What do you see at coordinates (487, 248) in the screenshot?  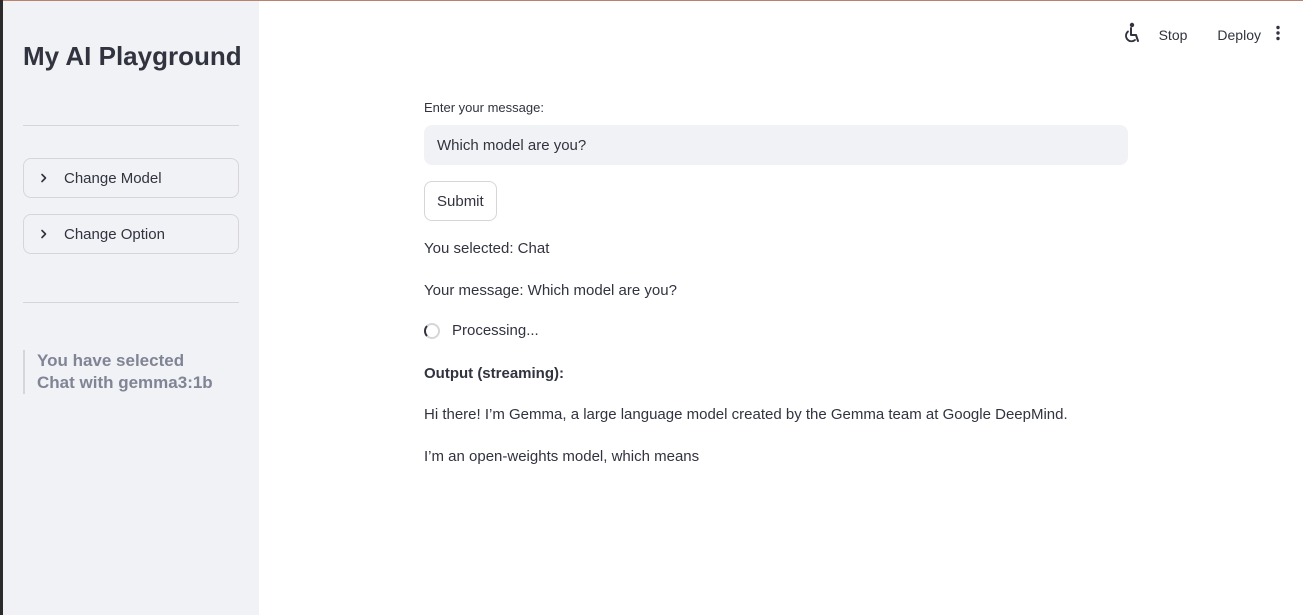 I see `selected-mode-text: You selected: Chat` at bounding box center [487, 248].